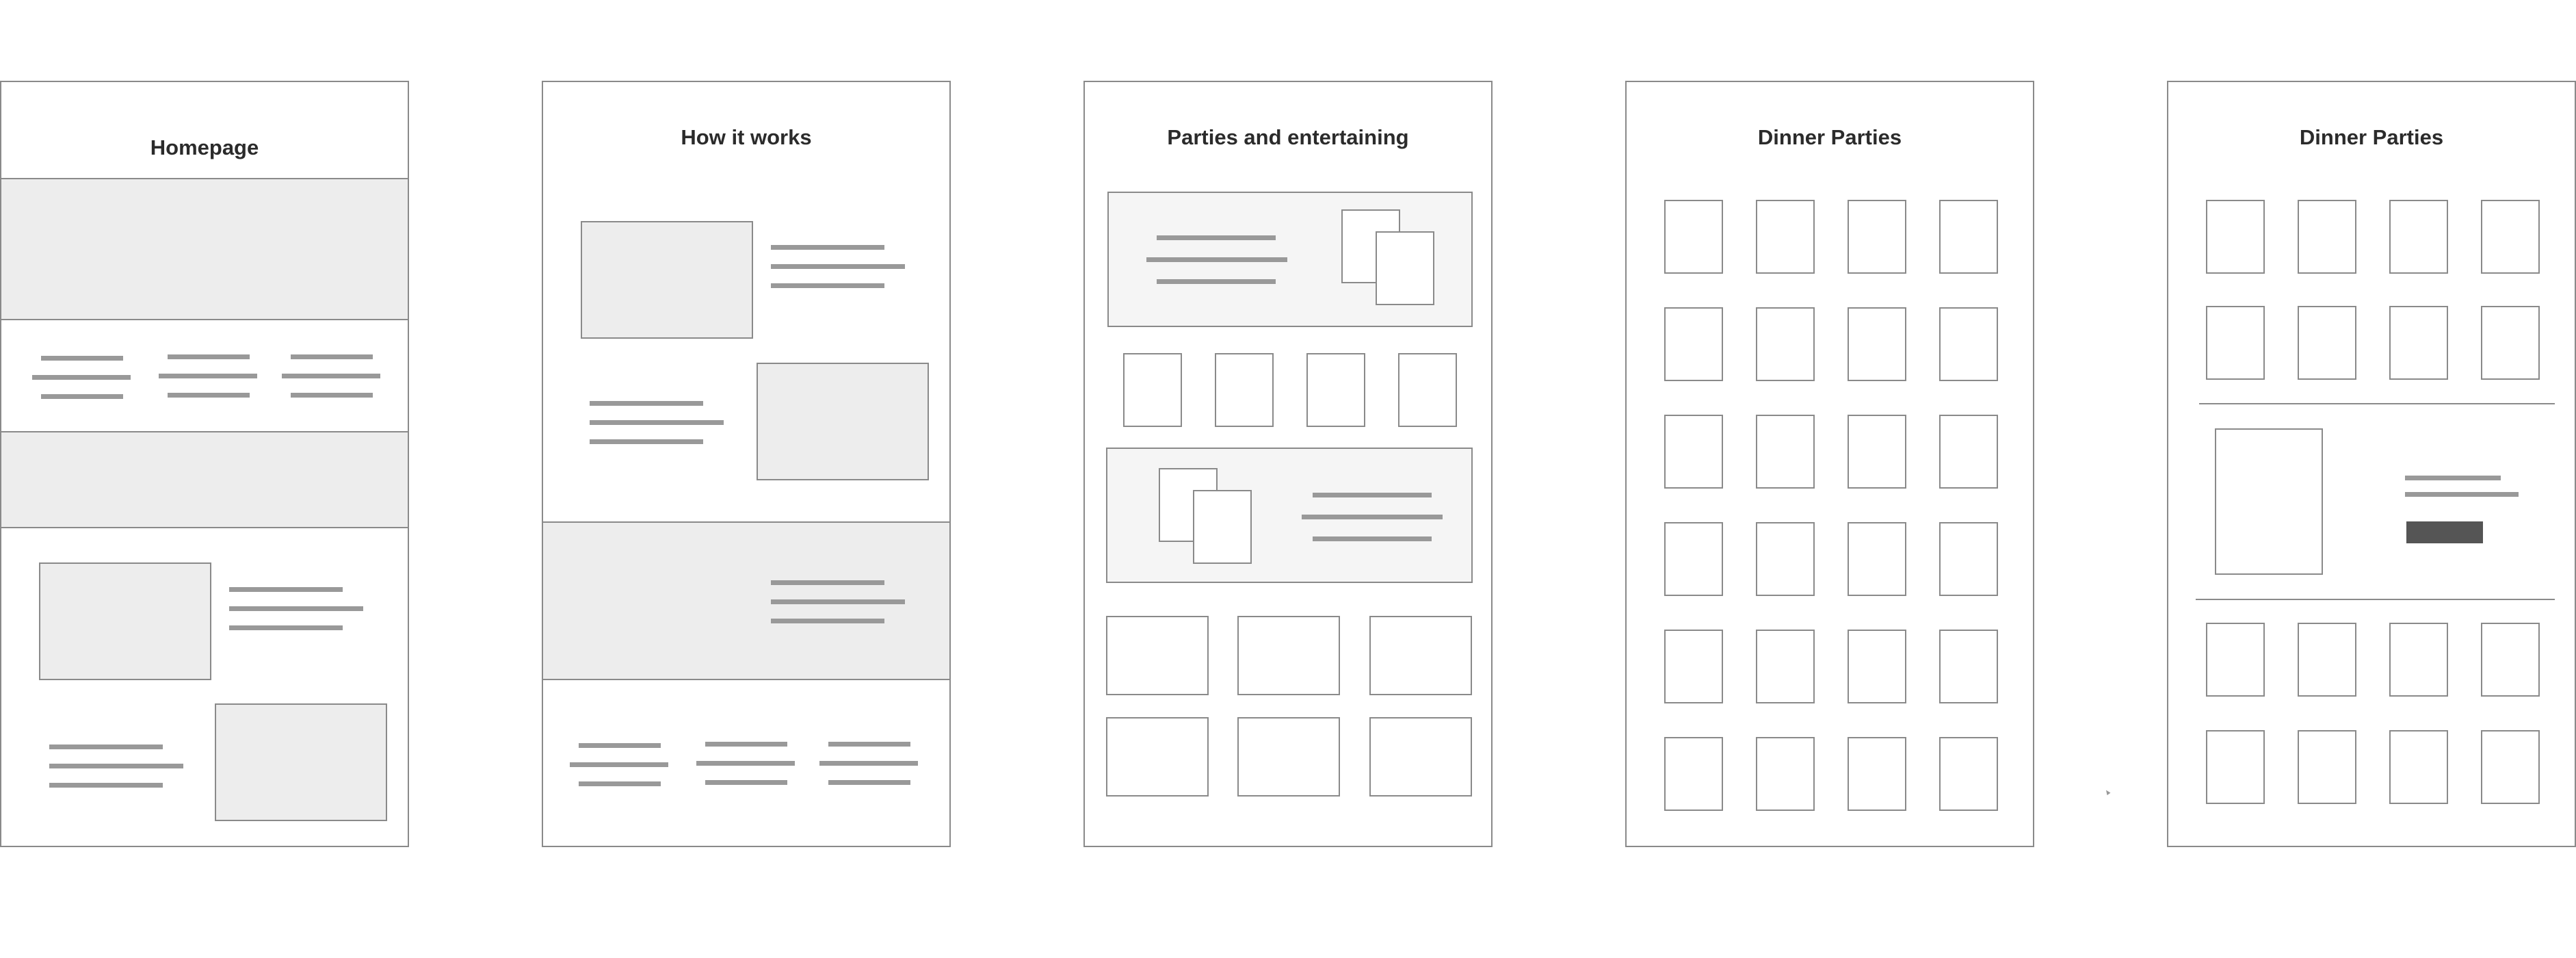 The height and width of the screenshot is (958, 2576). I want to click on product-image-placeholder, so click(2269, 502).